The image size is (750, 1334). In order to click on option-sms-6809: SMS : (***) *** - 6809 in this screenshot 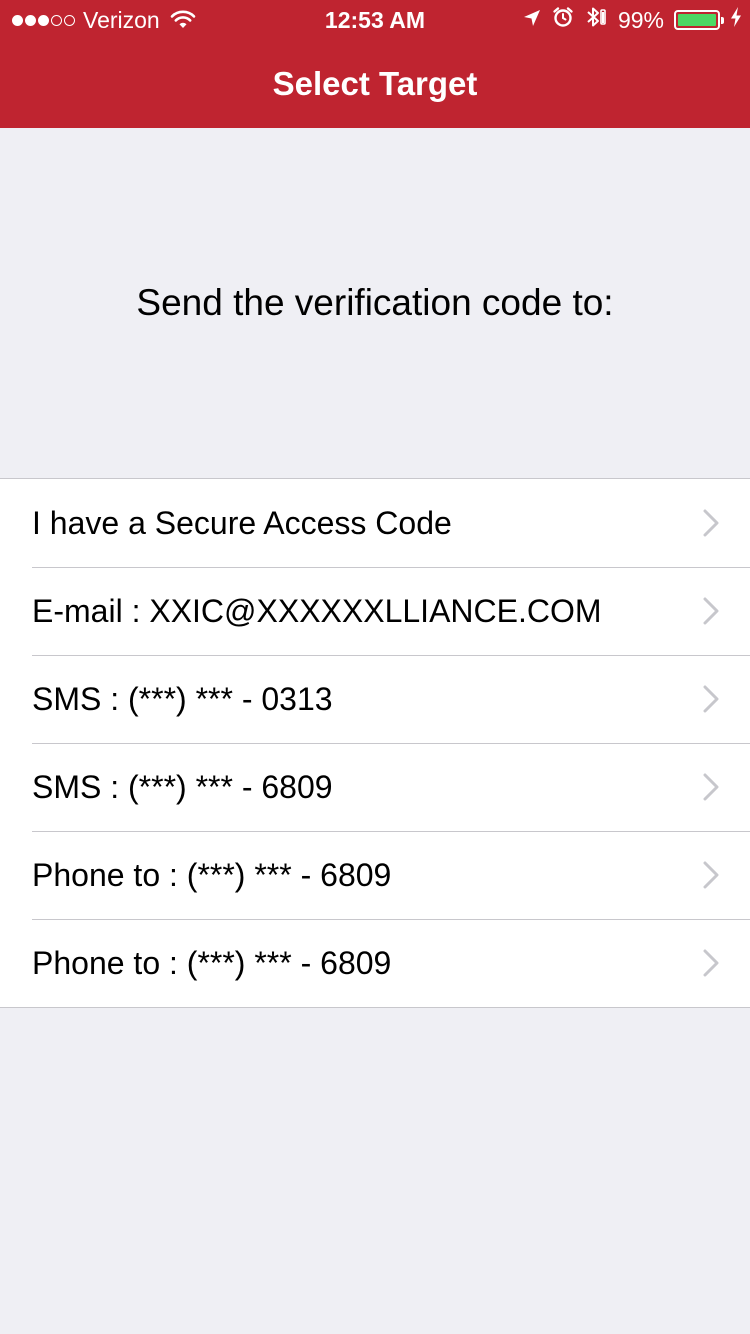, I will do `click(375, 787)`.